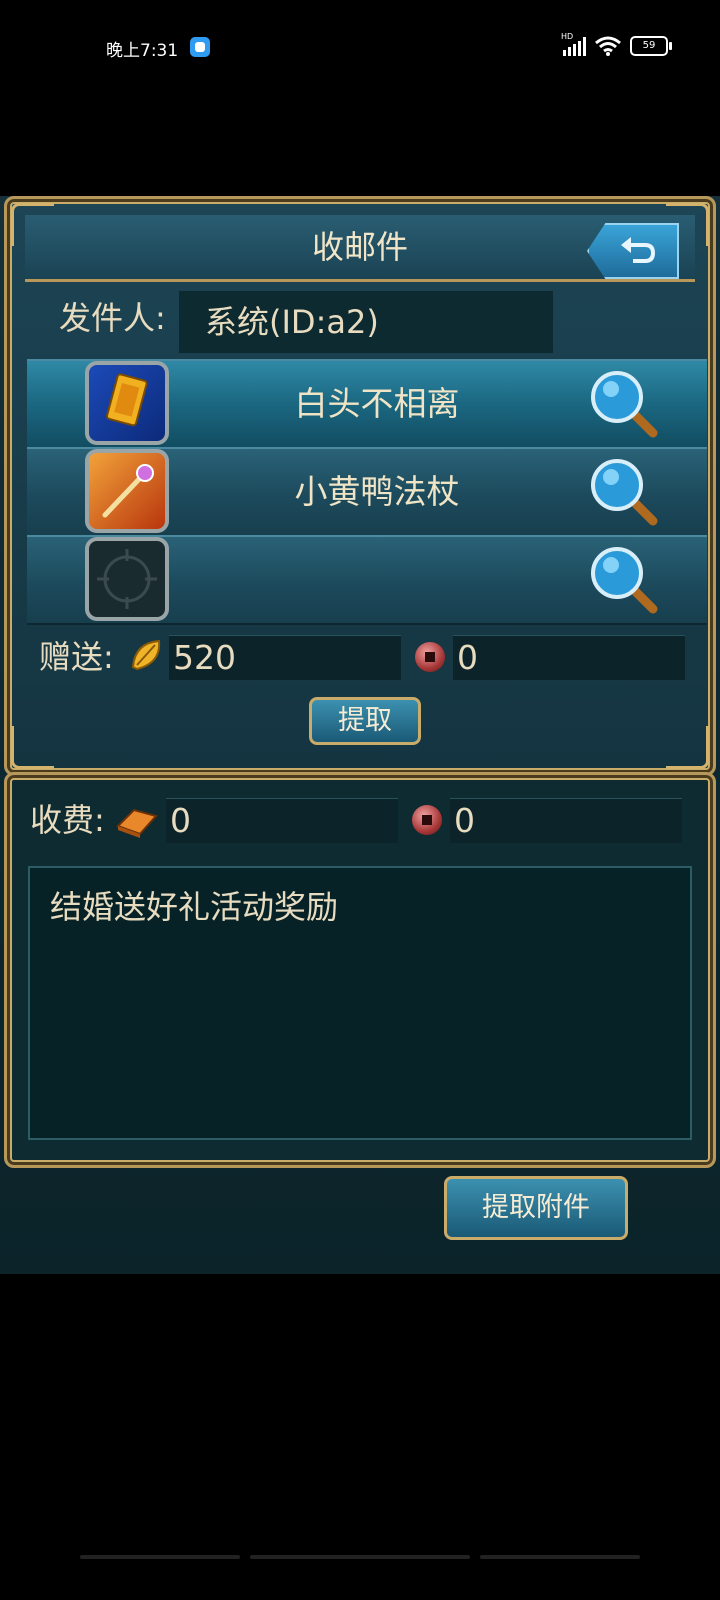  I want to click on back-button, so click(633, 251).